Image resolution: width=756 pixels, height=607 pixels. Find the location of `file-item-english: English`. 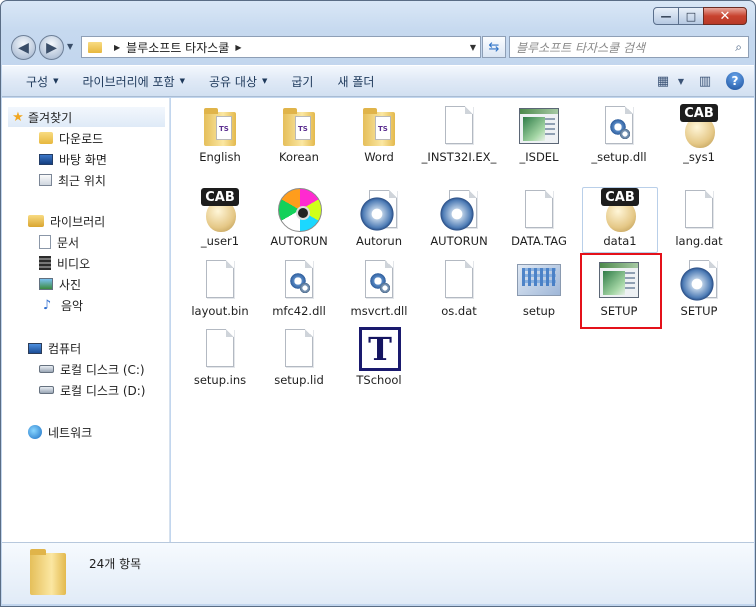

file-item-english: English is located at coordinates (220, 136).